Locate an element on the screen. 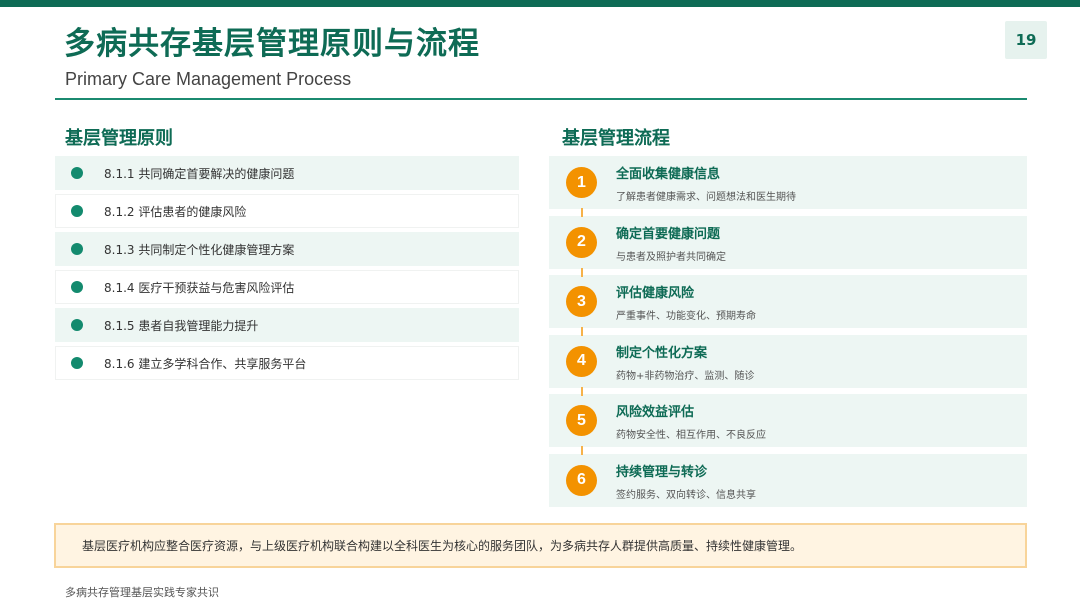 The height and width of the screenshot is (608, 1080). principles-heading: 基层管理原则 is located at coordinates (119, 138).